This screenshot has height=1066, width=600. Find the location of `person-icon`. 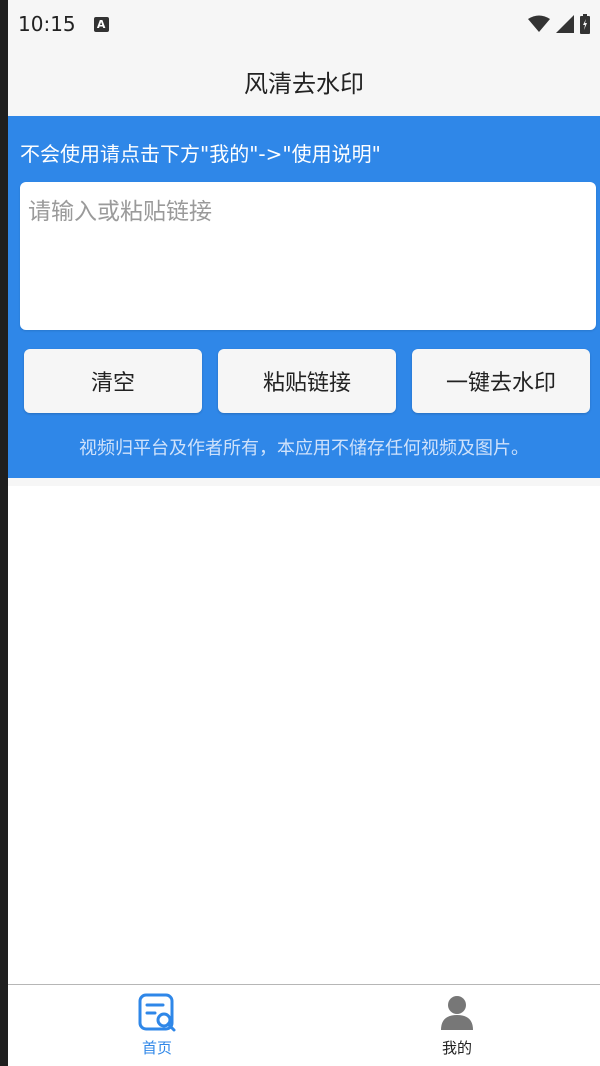

person-icon is located at coordinates (457, 1013).